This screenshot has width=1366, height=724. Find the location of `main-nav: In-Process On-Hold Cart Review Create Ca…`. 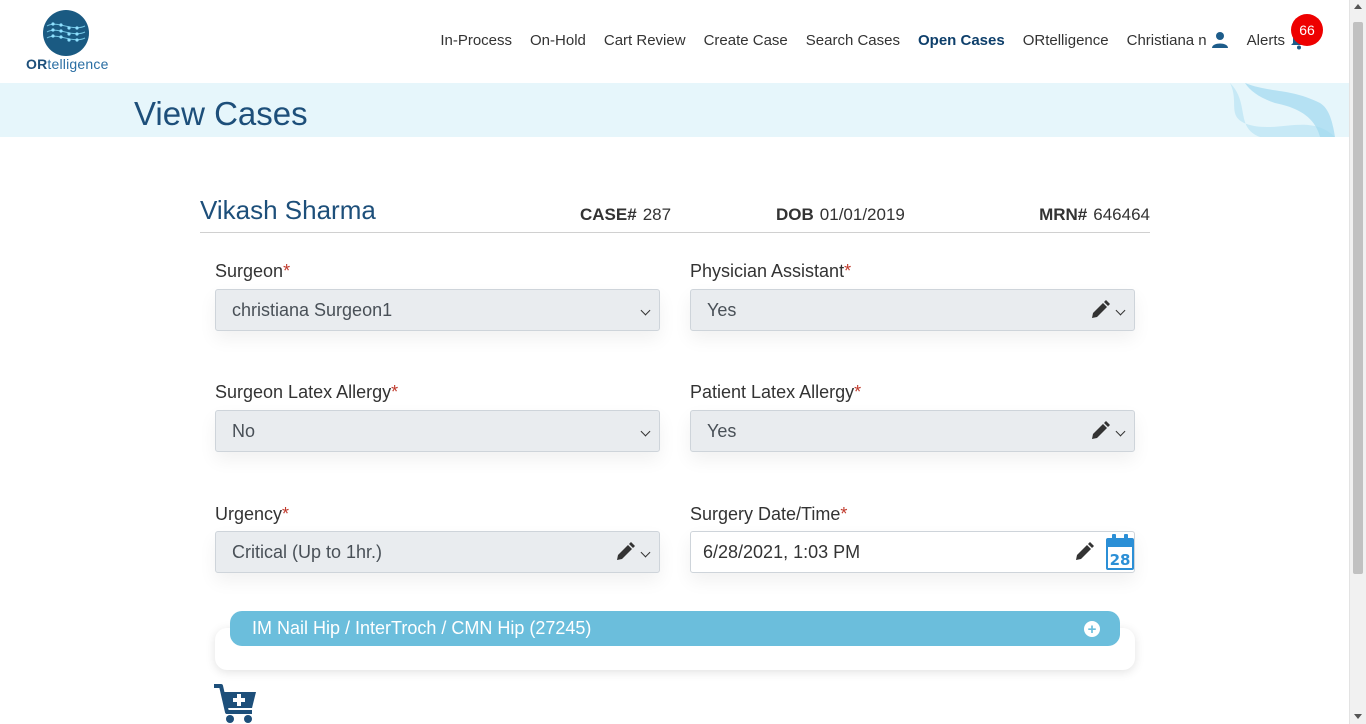

main-nav: In-Process On-Hold Cart Review Create Ca… is located at coordinates (872, 32).